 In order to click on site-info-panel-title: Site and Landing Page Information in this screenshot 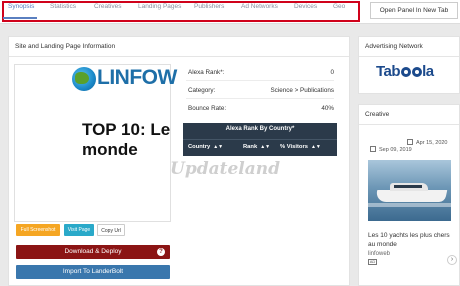, I will do `click(179, 47)`.